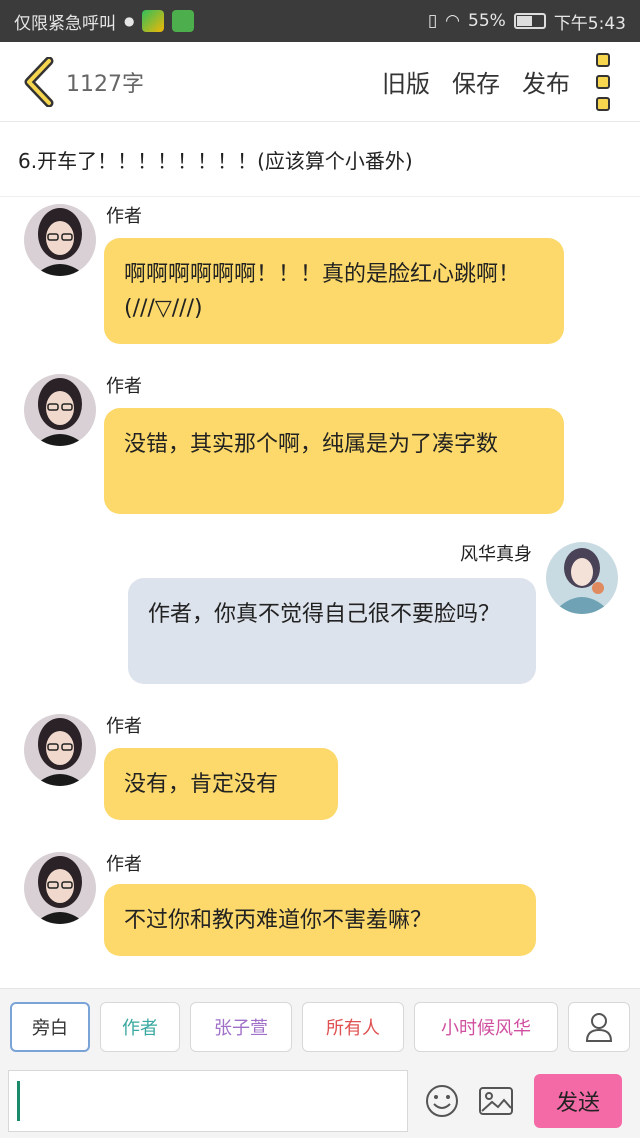 The width and height of the screenshot is (640, 1138). I want to click on image-icon, so click(496, 1101).